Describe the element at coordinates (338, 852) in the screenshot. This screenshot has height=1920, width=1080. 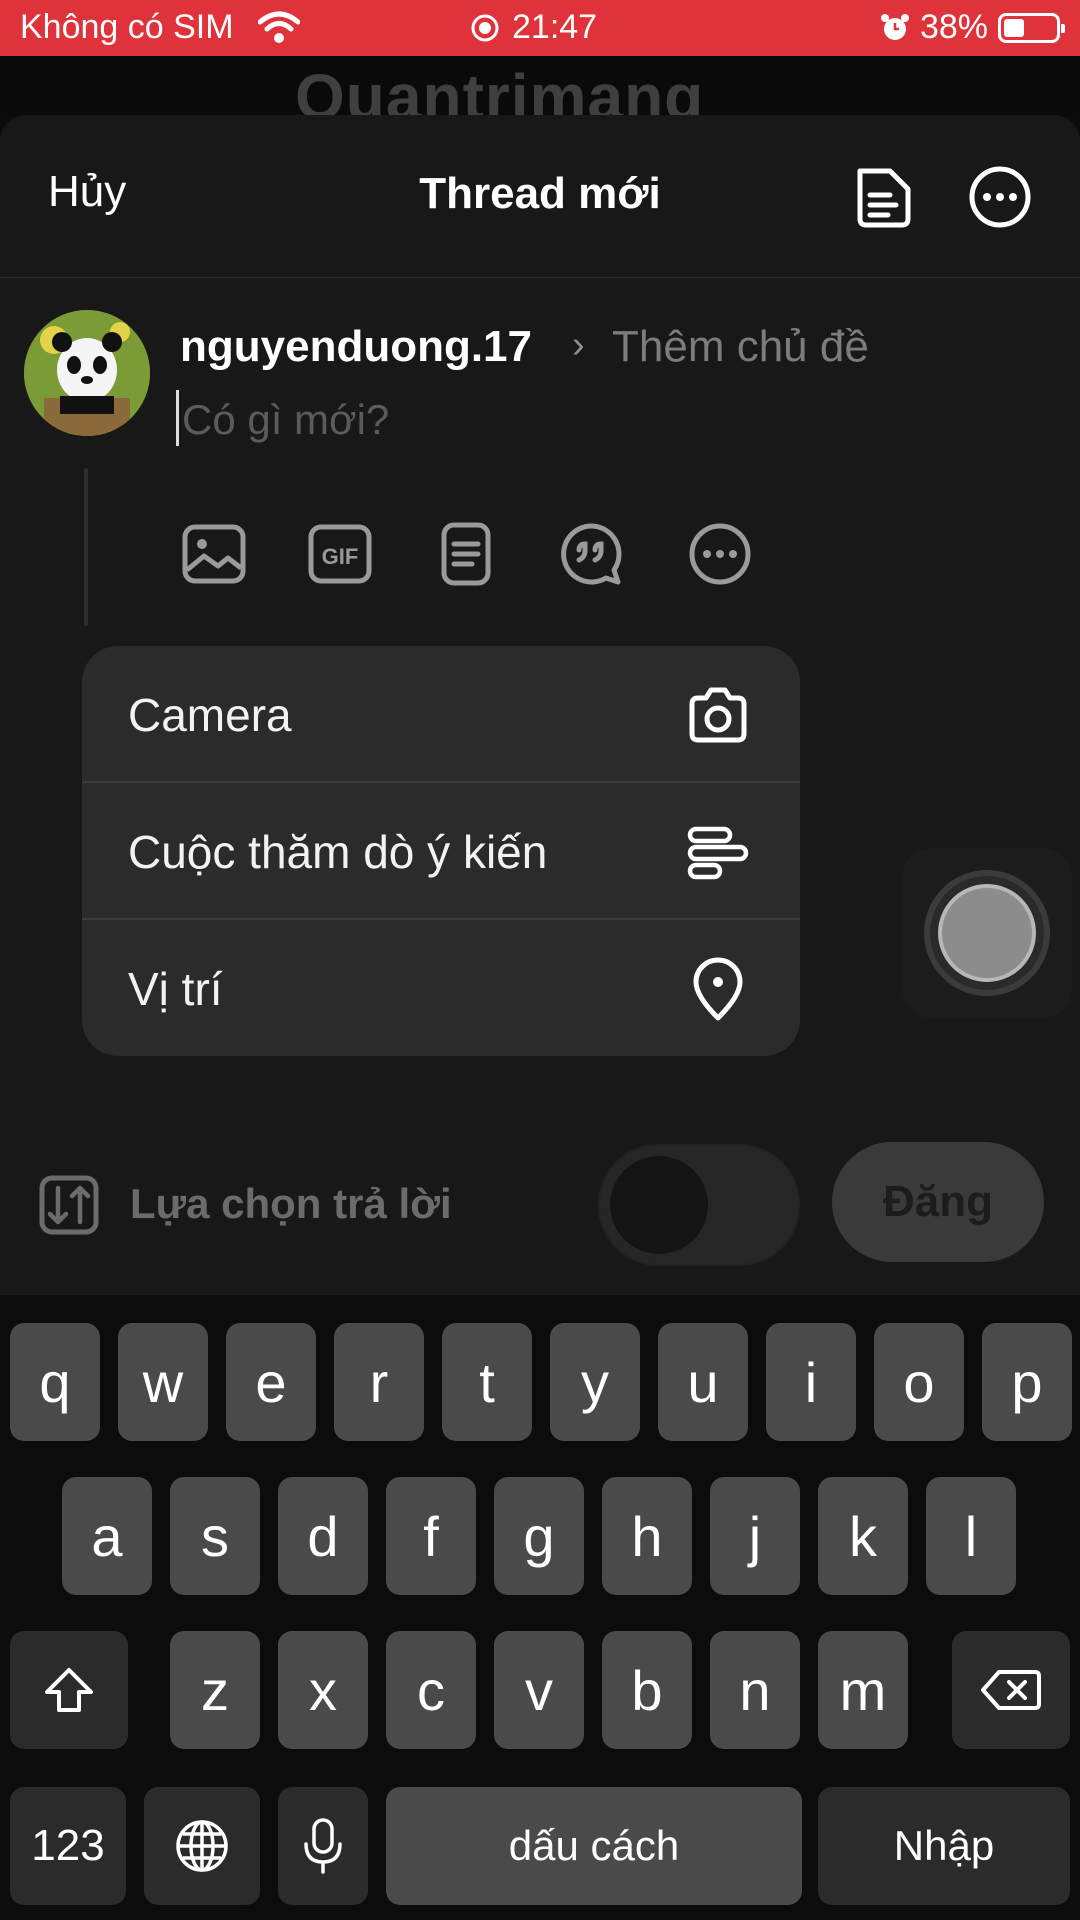
I see `menu-item-label: Cuộc thăm dò ý kiến` at that location.